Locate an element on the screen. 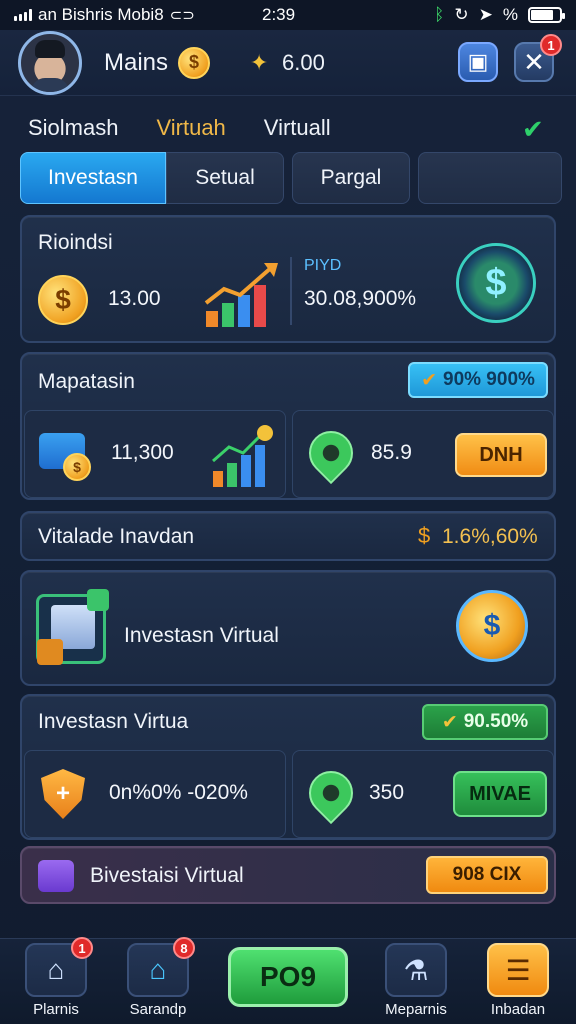  trend-chart-icon is located at coordinates (242, 456).